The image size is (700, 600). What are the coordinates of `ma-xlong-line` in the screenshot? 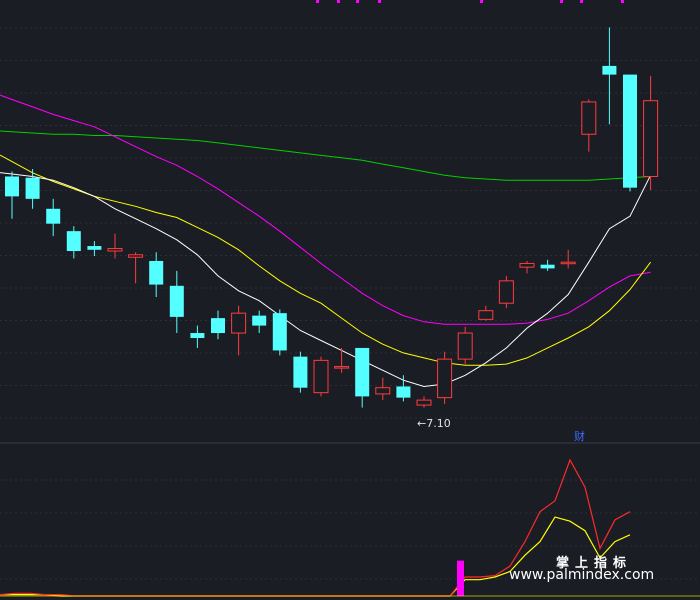 It's located at (325, 155).